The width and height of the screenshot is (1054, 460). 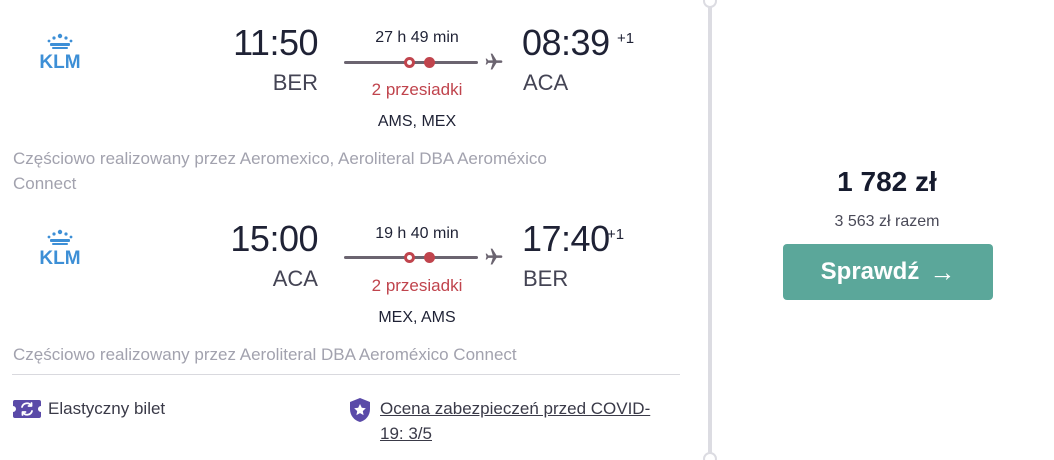 I want to click on arrival-time: 17:40, so click(x=566, y=238).